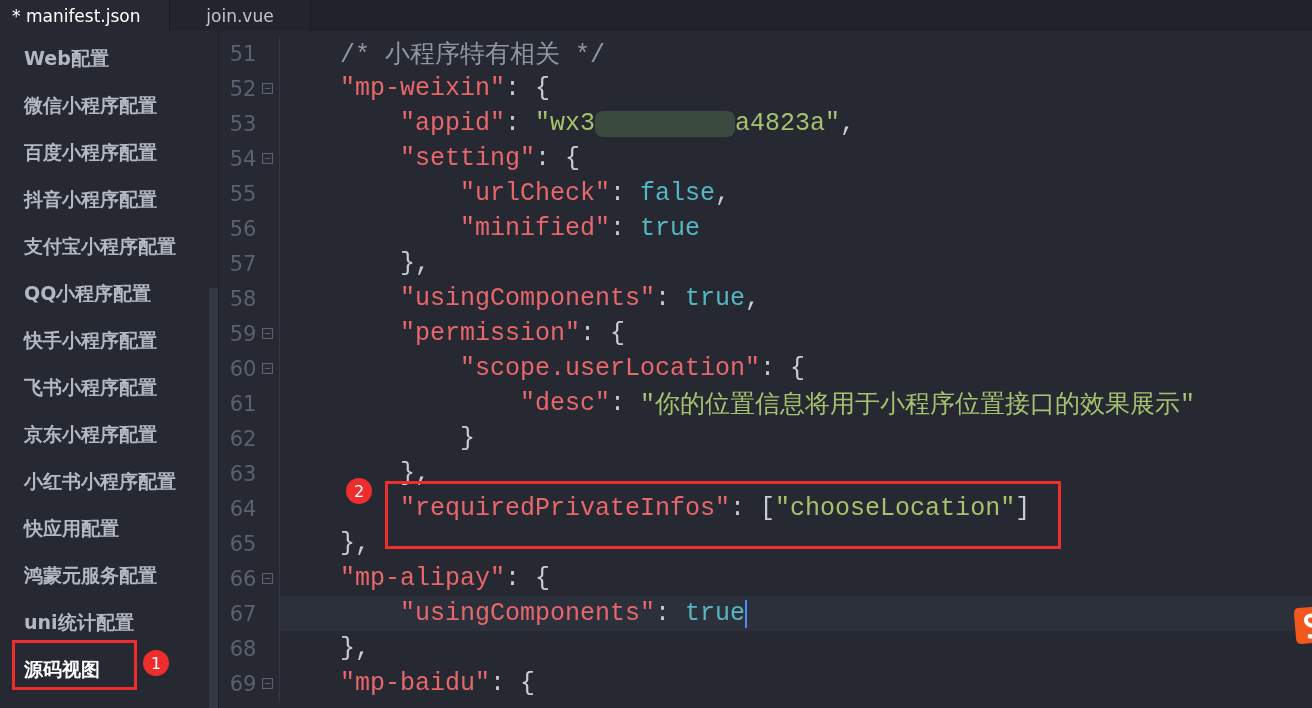 The image size is (1312, 708). What do you see at coordinates (78, 575) in the screenshot?
I see `sidebar-item: 鸿蒙元服务配置` at bounding box center [78, 575].